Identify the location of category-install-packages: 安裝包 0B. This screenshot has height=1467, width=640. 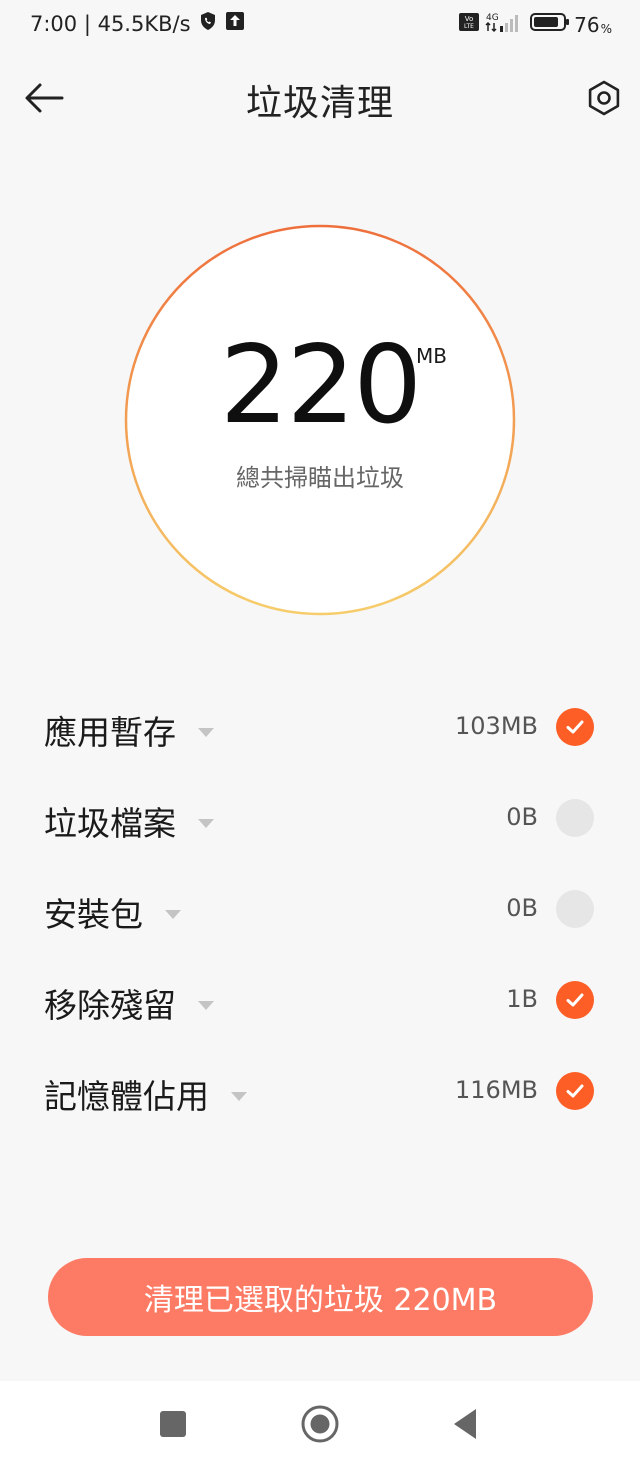
(320, 909).